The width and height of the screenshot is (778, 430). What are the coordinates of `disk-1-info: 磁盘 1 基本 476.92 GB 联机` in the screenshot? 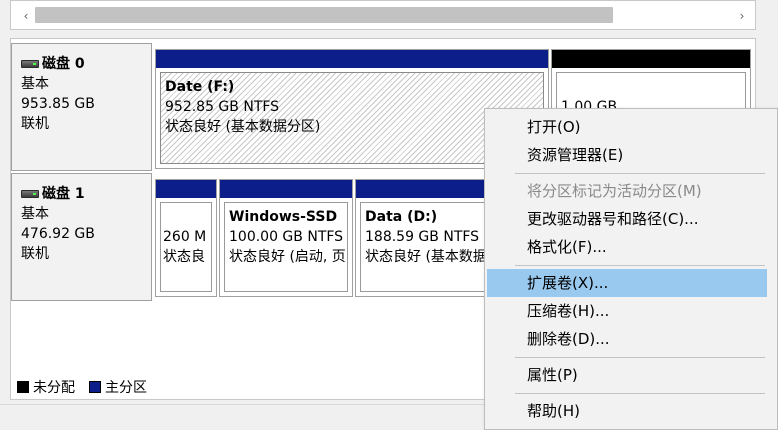 It's located at (81, 237).